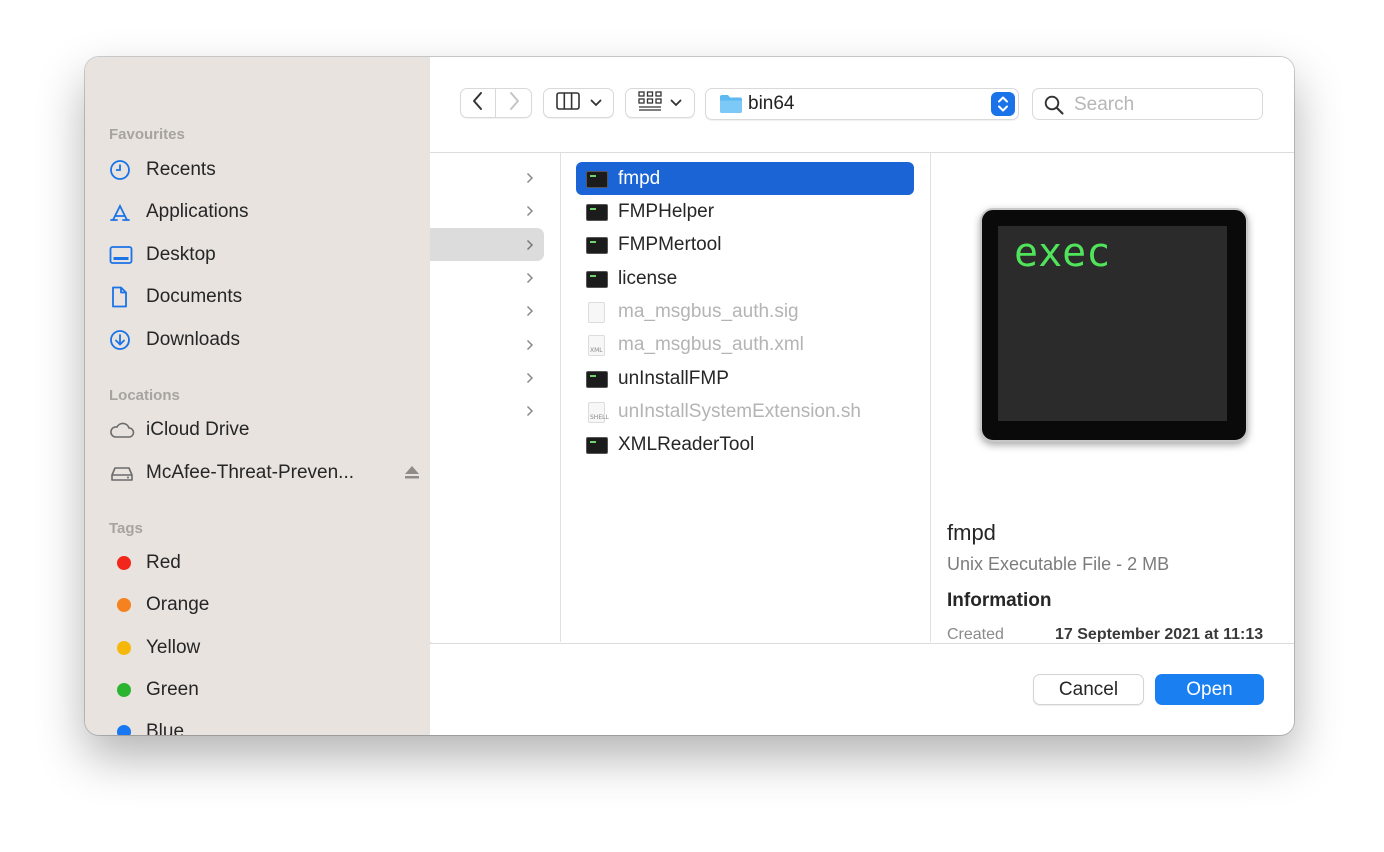 The image size is (1384, 852). I want to click on sidebar-item-label: Red, so click(163, 562).